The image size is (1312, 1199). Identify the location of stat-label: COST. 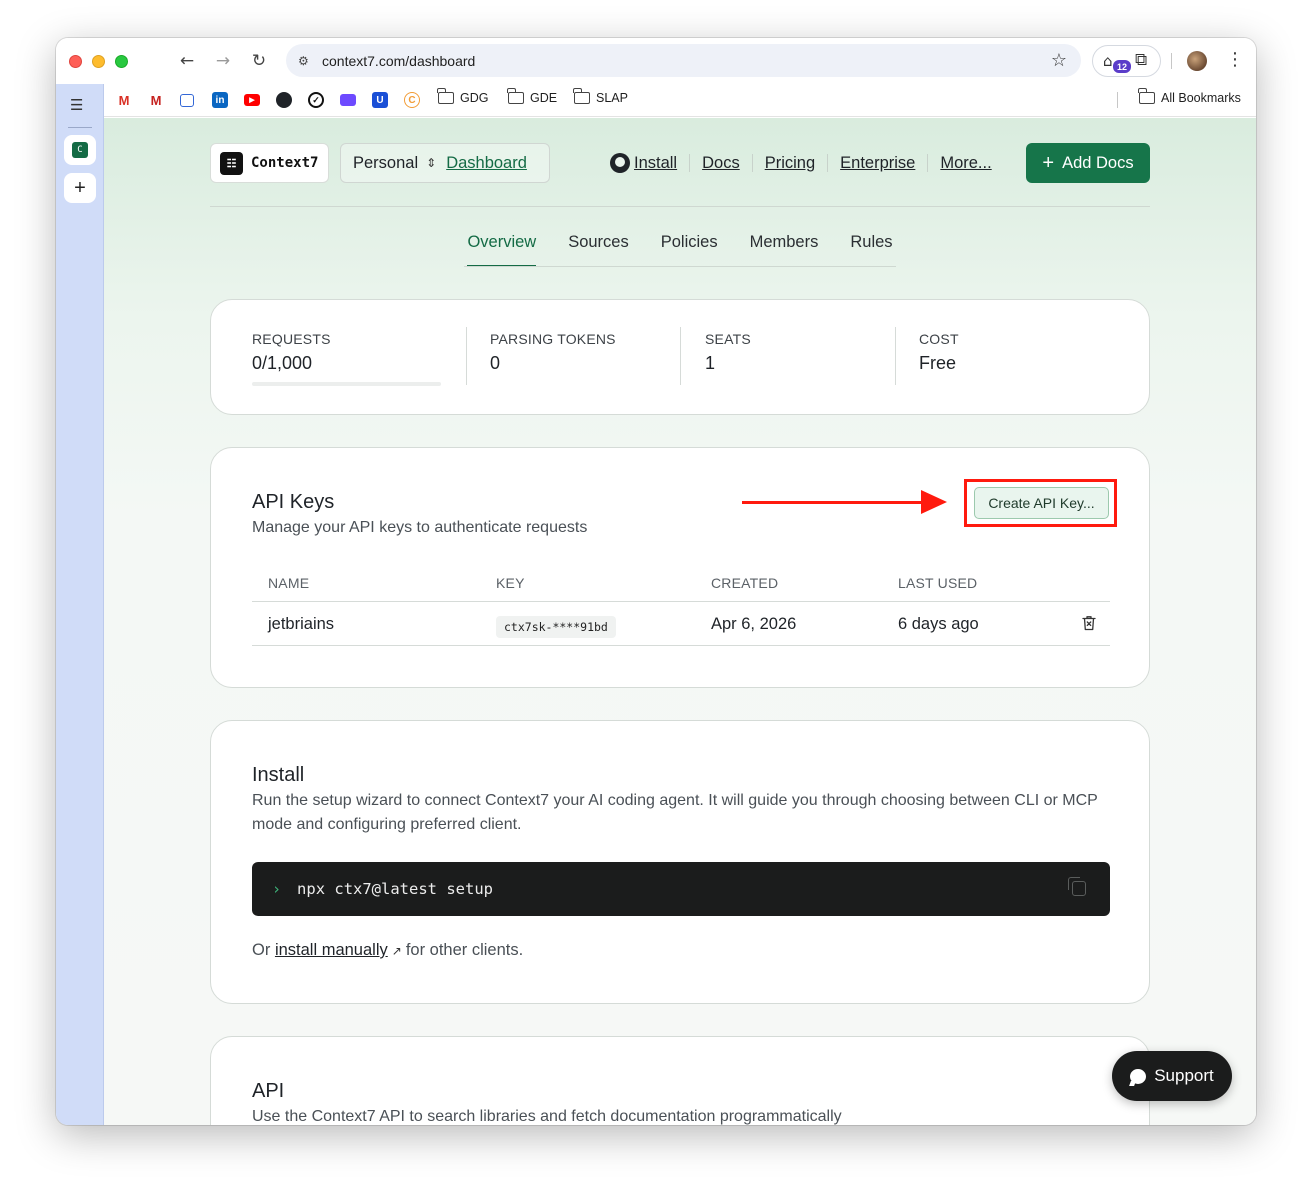
(939, 339).